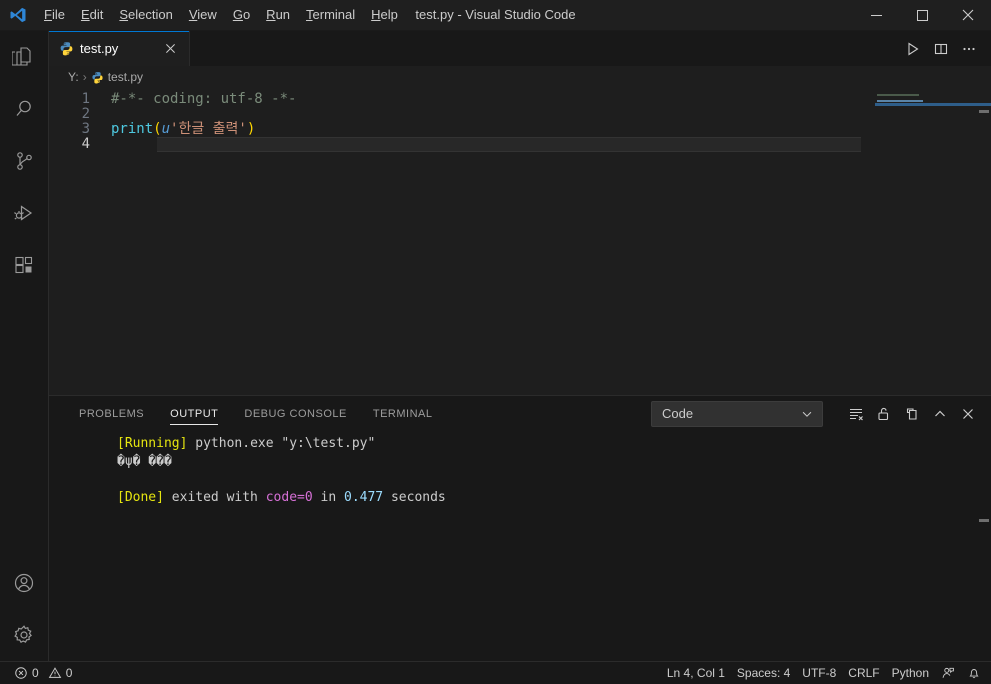  I want to click on sidebar-item-extensions, so click(24, 265).